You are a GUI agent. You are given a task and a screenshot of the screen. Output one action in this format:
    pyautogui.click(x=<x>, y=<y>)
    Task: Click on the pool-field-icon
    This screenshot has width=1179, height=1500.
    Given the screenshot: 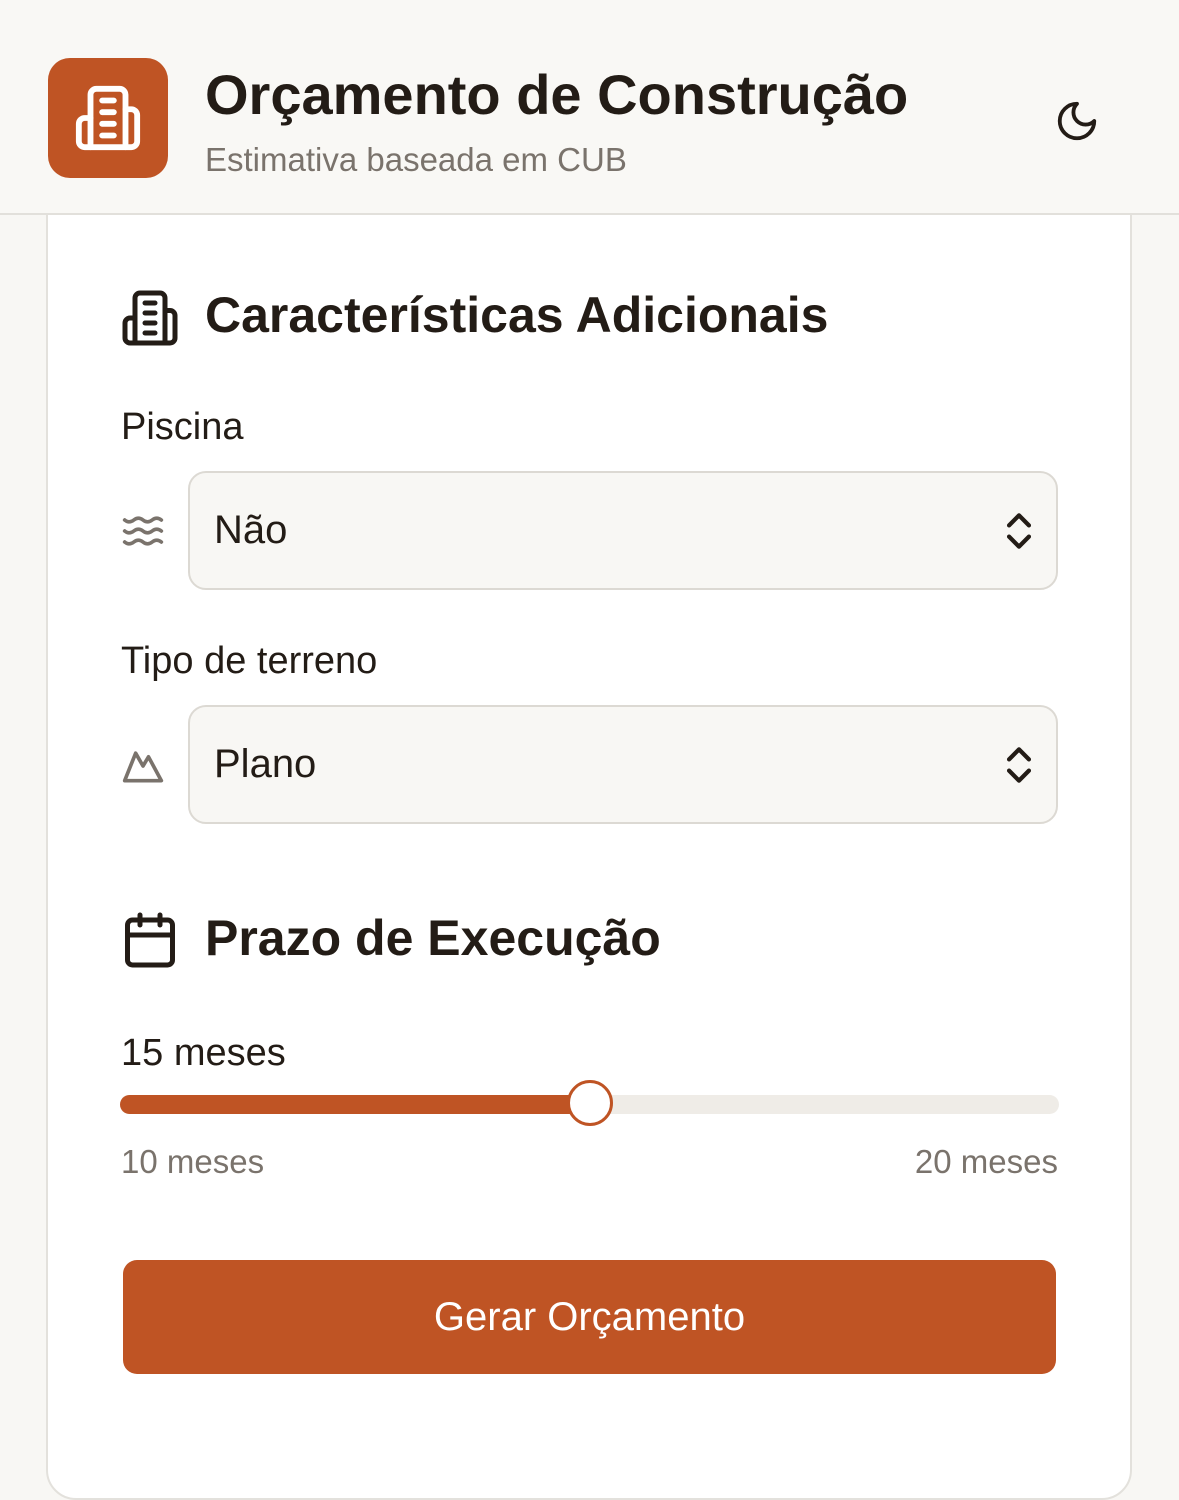 What is the action you would take?
    pyautogui.click(x=143, y=531)
    